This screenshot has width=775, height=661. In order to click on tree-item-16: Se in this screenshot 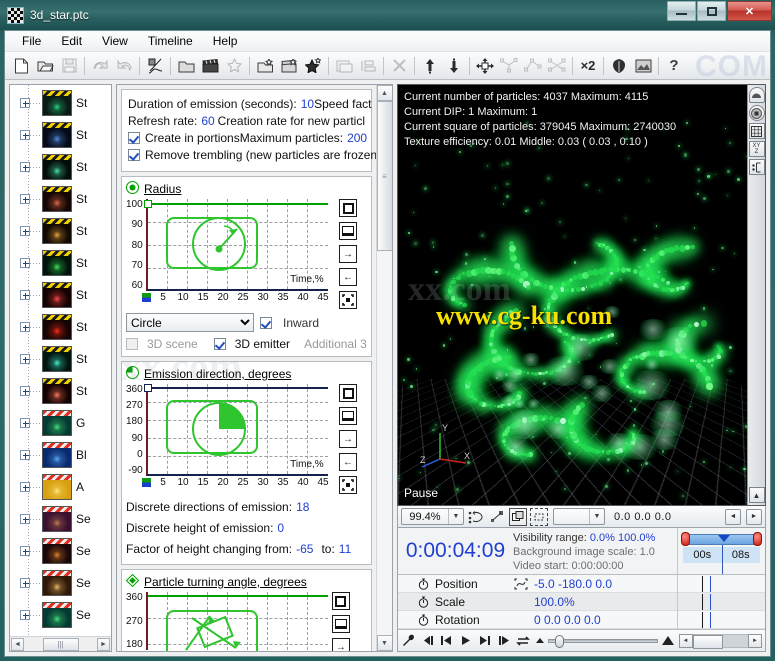, I will do `click(60, 615)`.